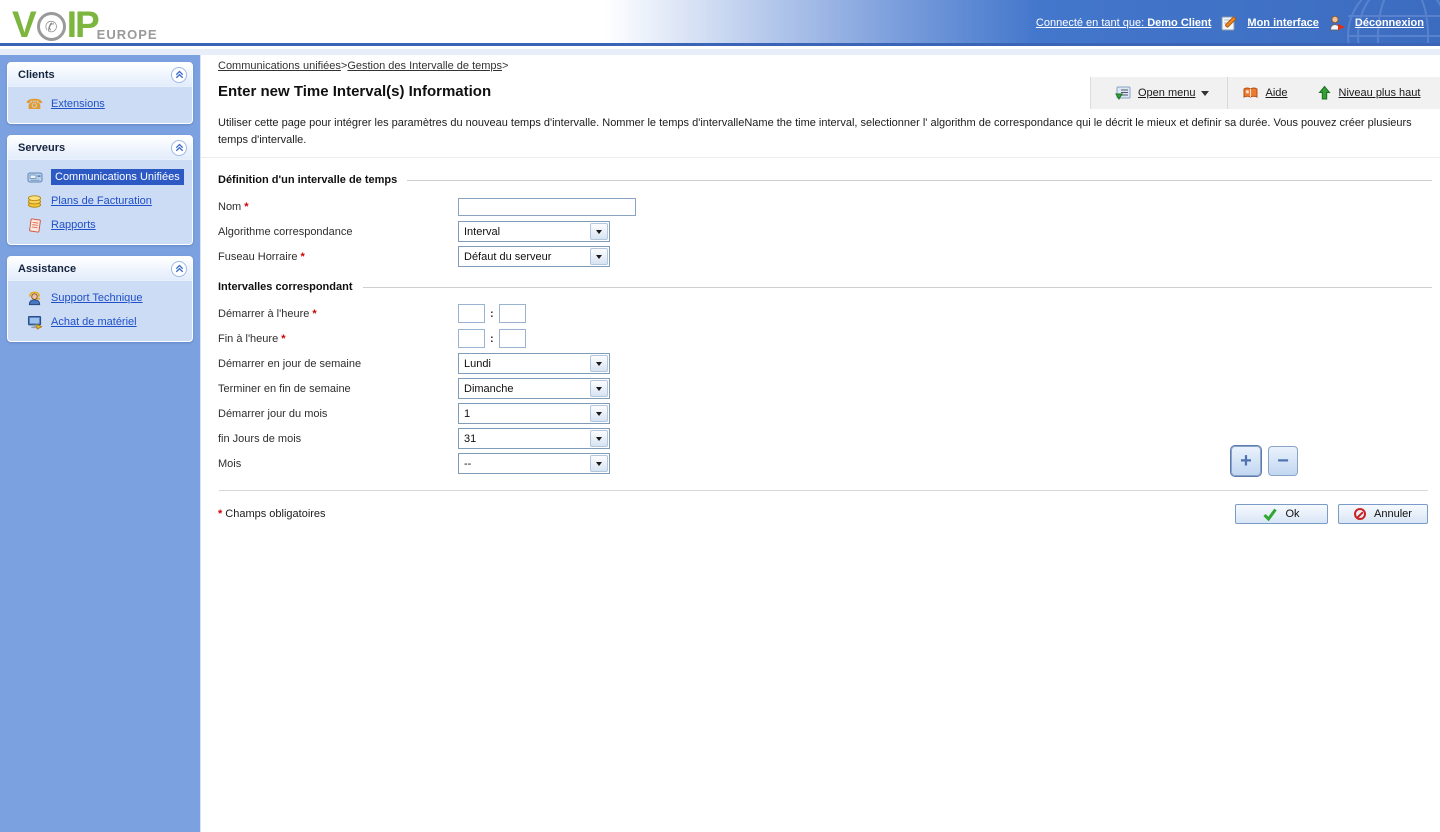  What do you see at coordinates (825, 363) in the screenshot?
I see `form-row-demarrer-jour-semaine: Démarrer en jour de semaine Lundi` at bounding box center [825, 363].